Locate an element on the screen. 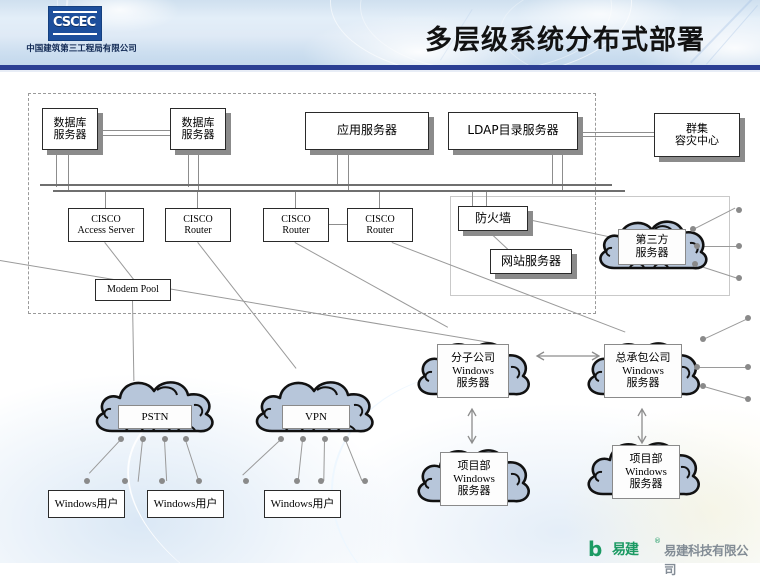 This screenshot has height=578, width=760. node-database-server-2: 数据库 服务器 is located at coordinates (198, 129).